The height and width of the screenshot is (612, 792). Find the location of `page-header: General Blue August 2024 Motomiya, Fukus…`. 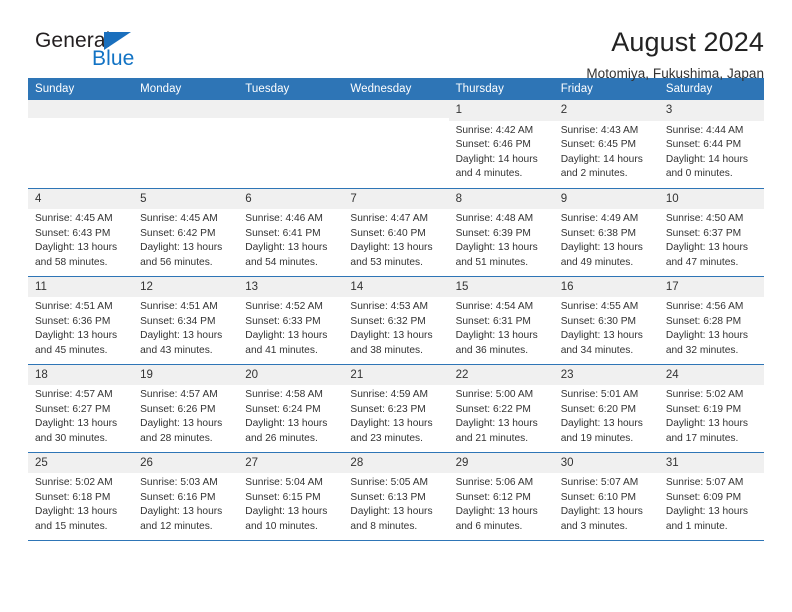

page-header: General Blue August 2024 Motomiya, Fukus… is located at coordinates (396, 41).